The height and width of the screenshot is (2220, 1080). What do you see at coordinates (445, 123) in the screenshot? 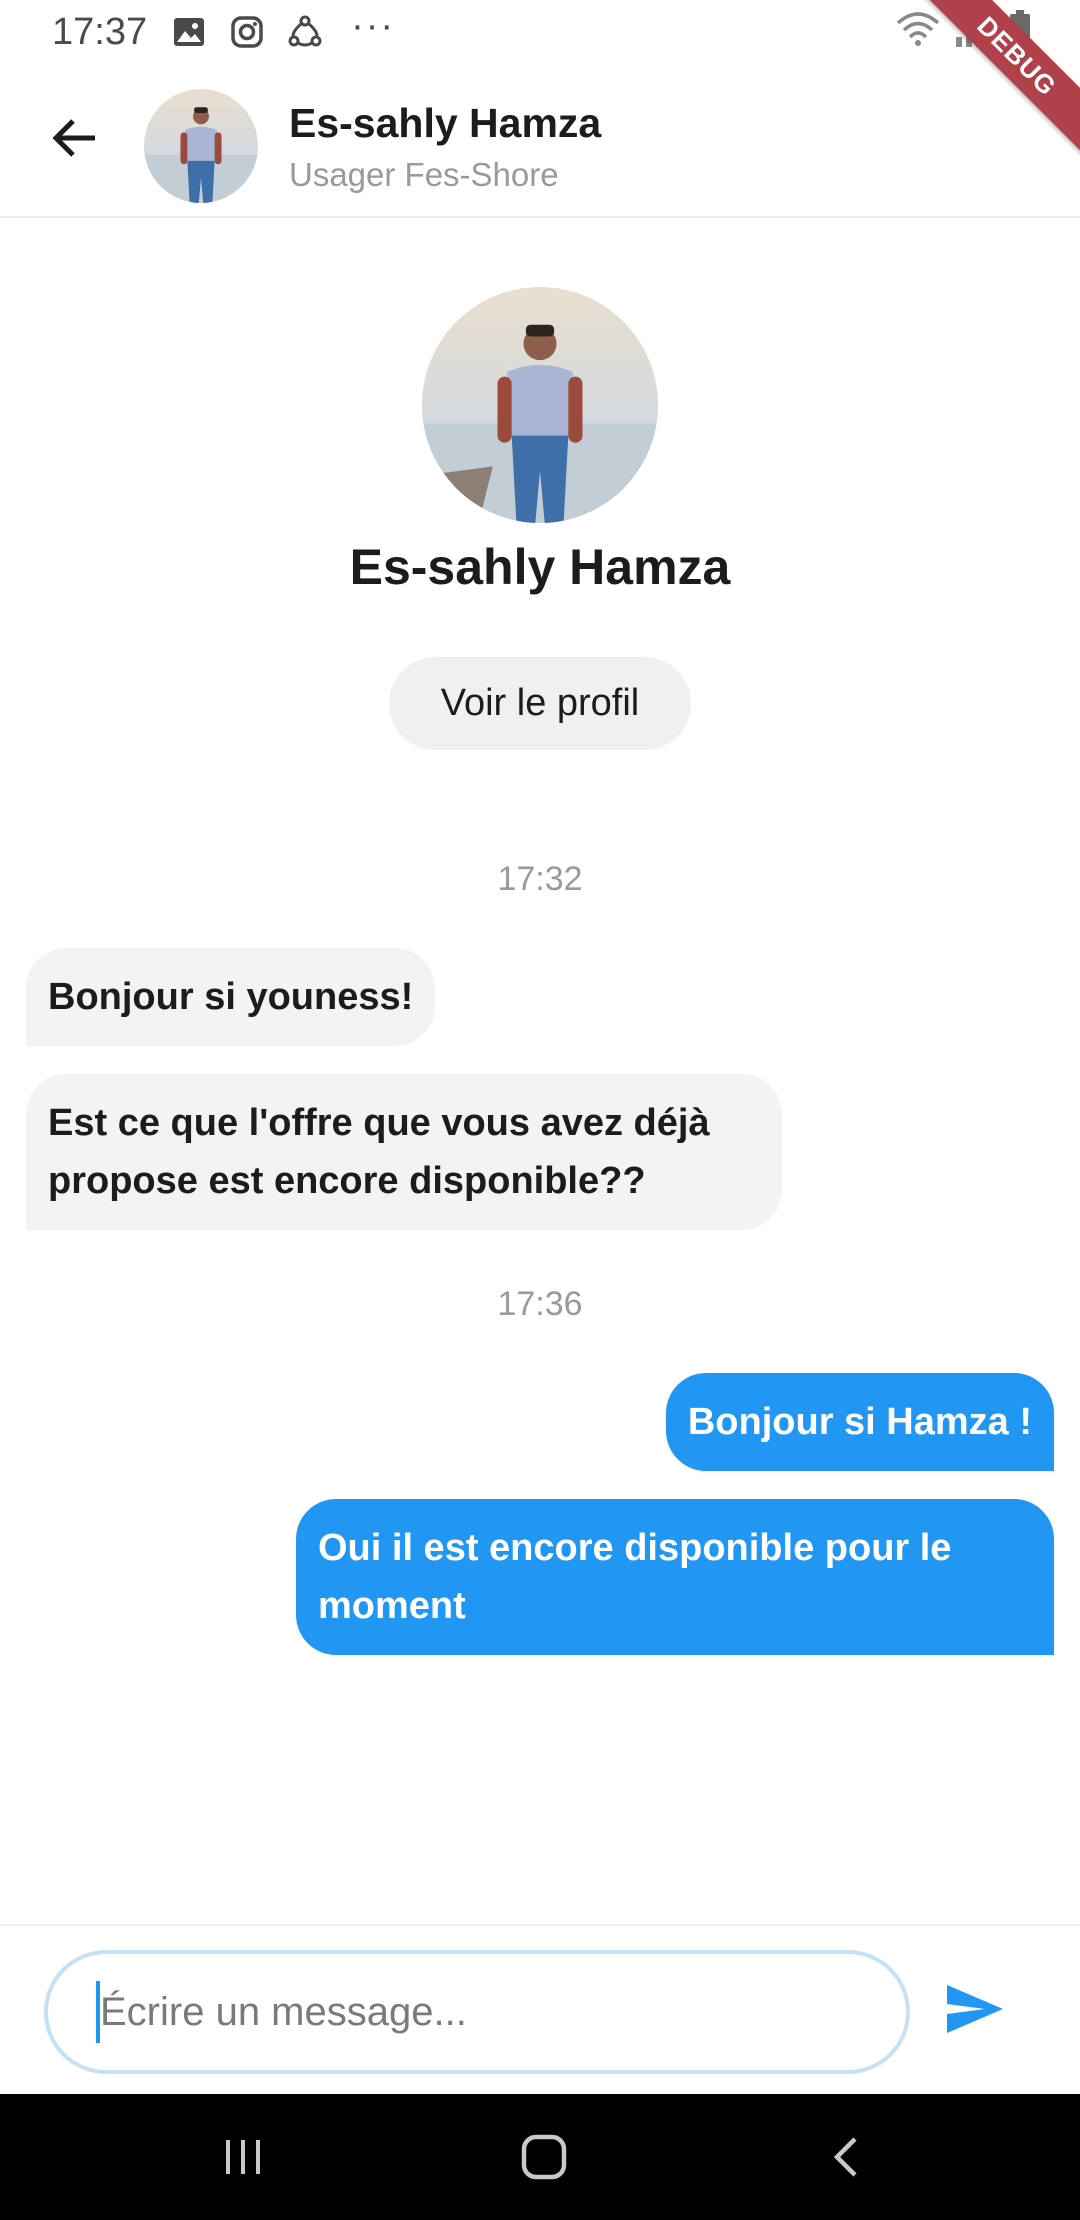
I see `header-contact-name: Es-sahly Hamza` at bounding box center [445, 123].